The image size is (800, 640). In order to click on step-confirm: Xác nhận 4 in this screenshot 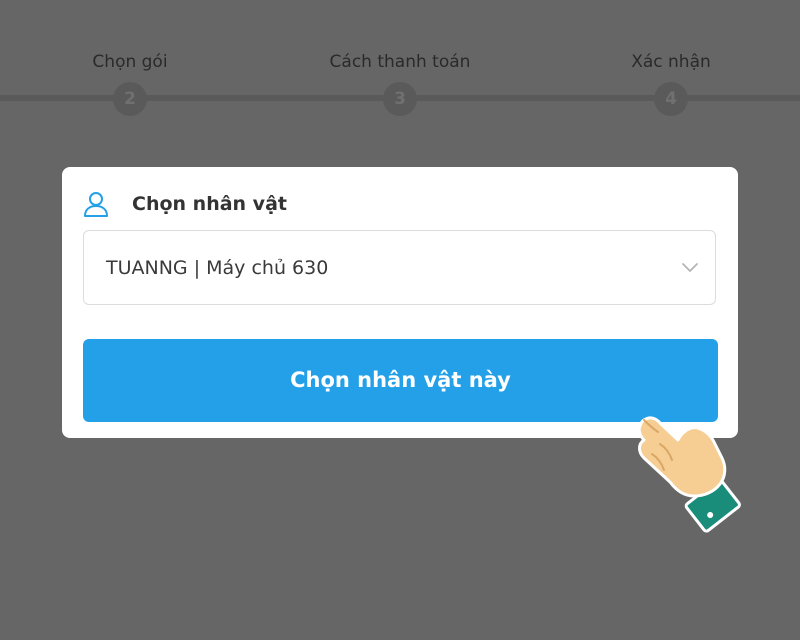, I will do `click(671, 83)`.